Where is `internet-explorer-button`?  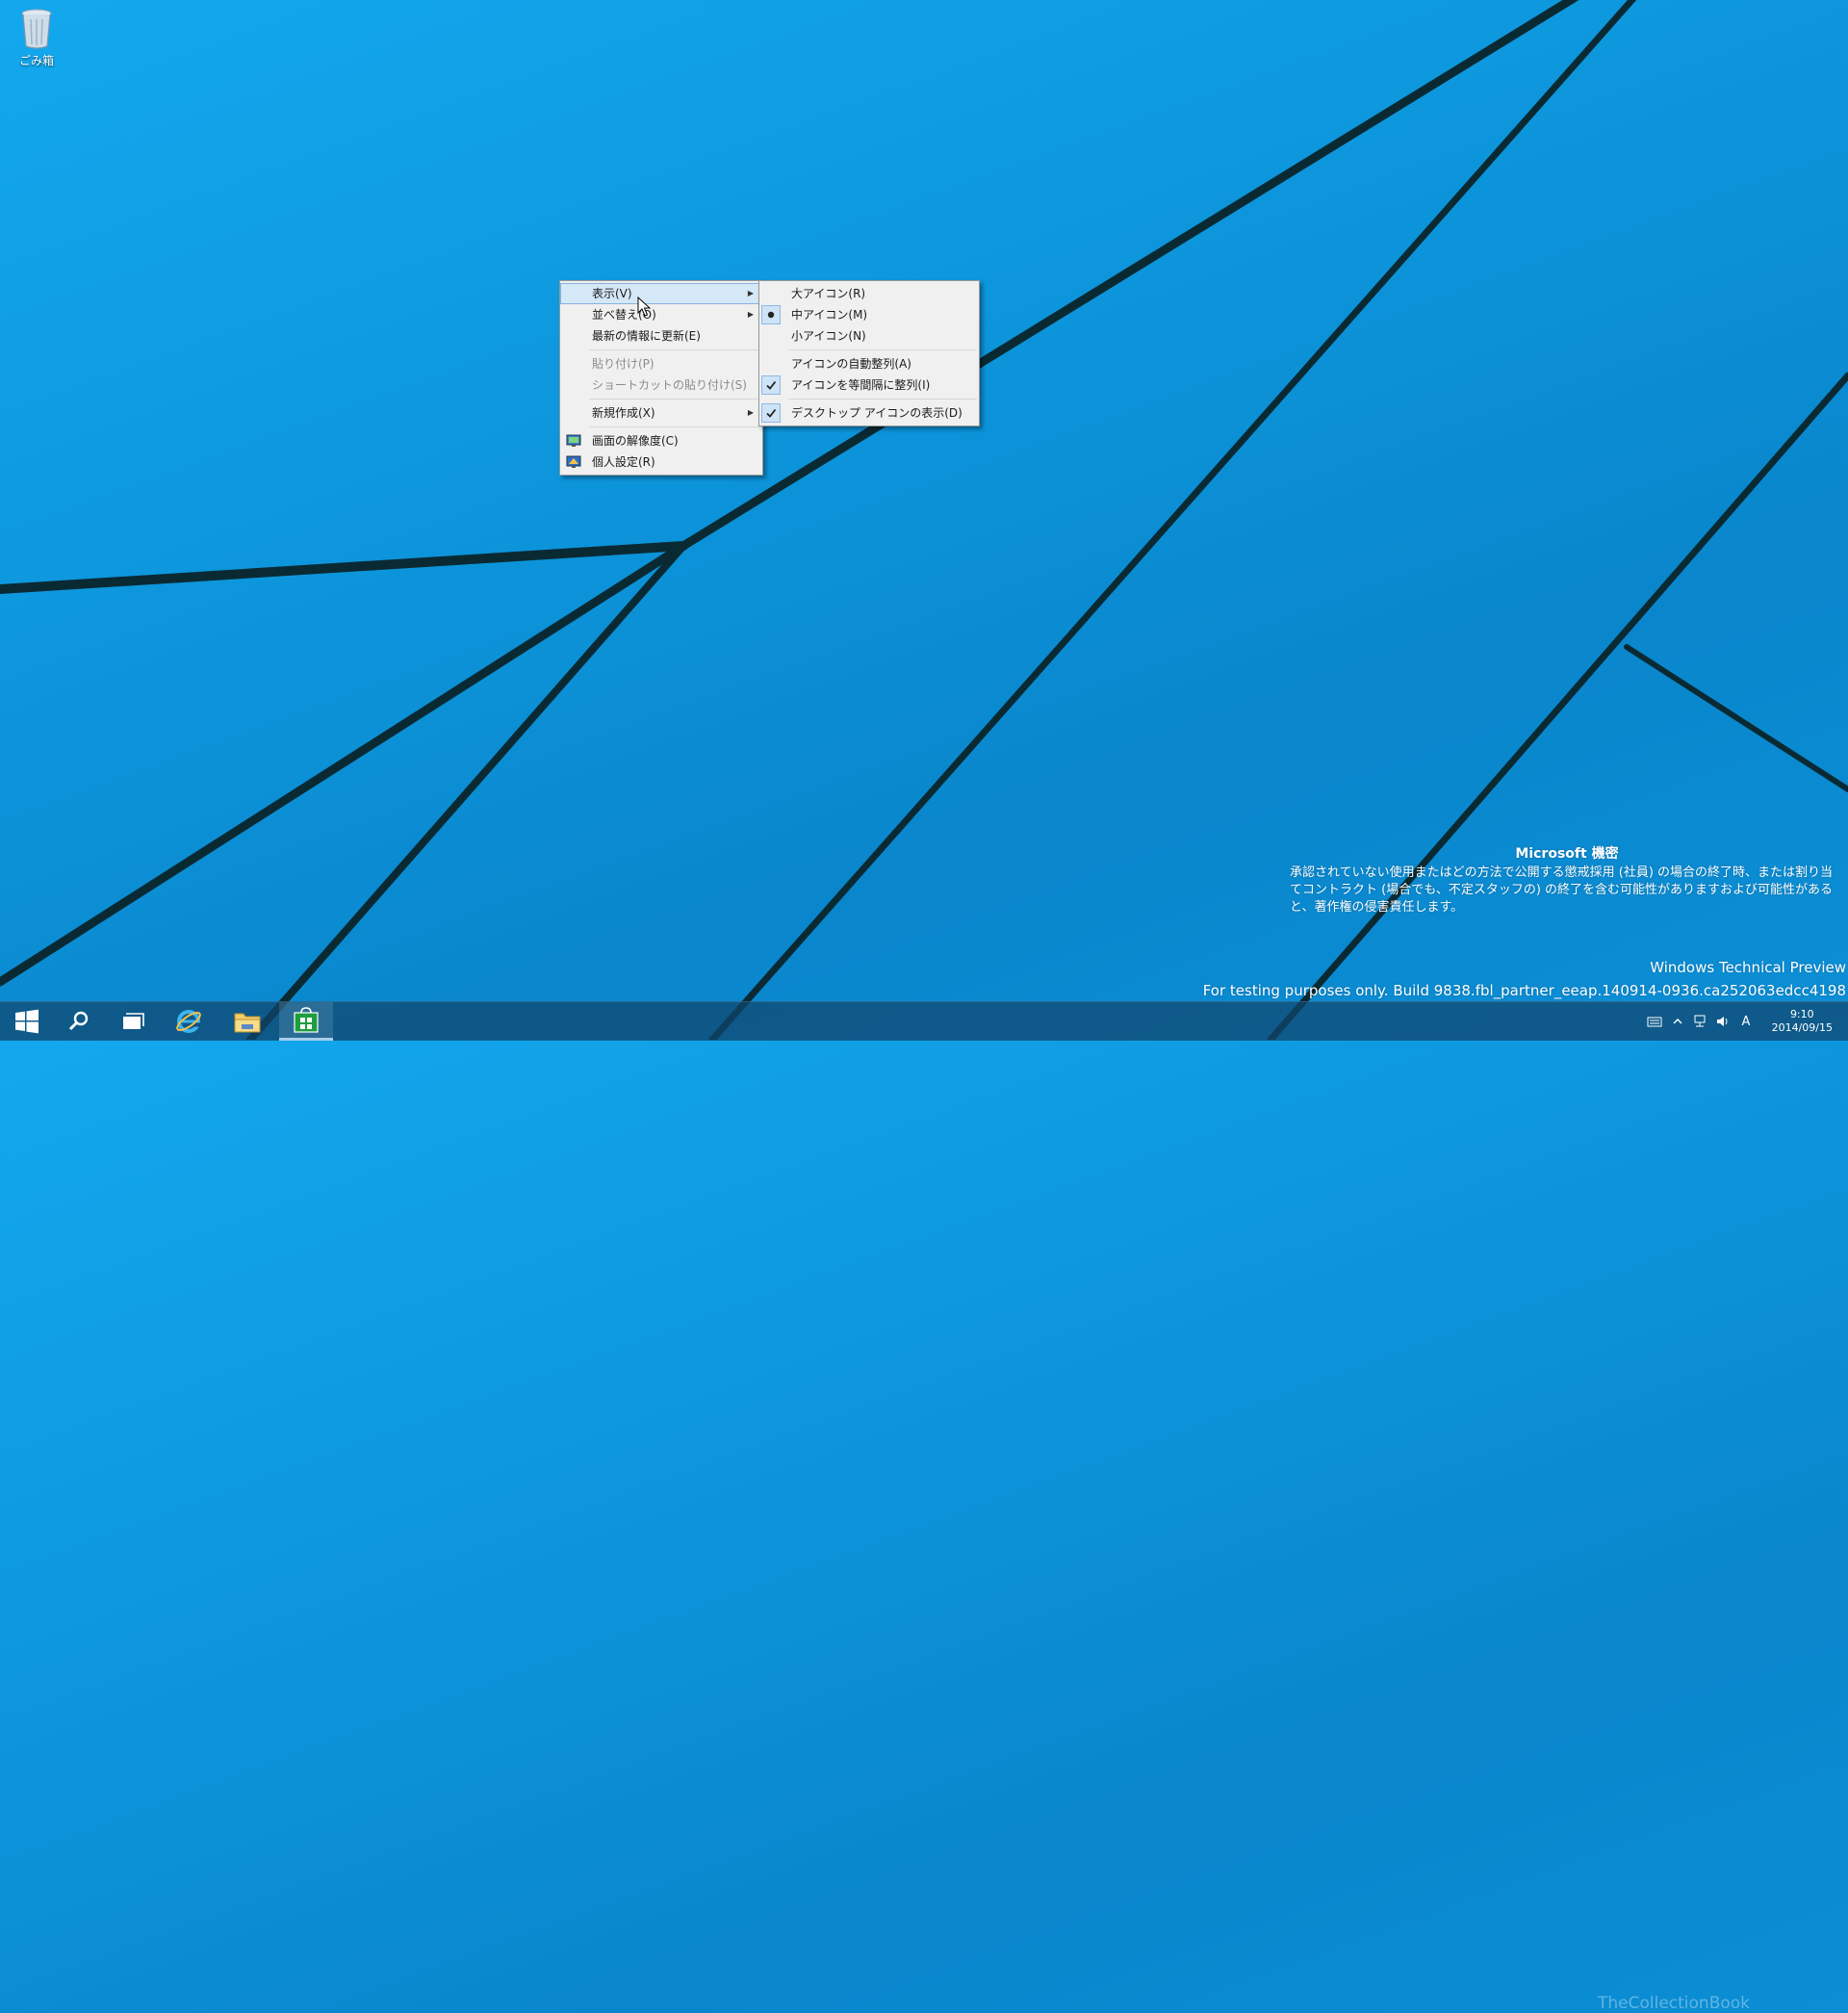
internet-explorer-button is located at coordinates (189, 1021).